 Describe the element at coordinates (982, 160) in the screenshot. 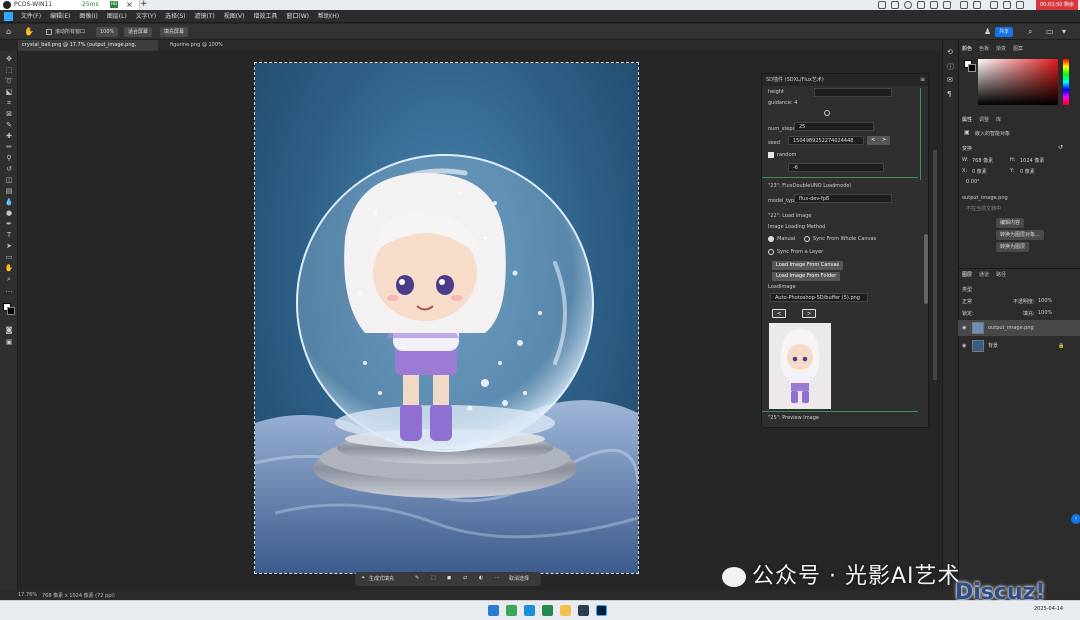

I see `w-value: 768 像素` at that location.